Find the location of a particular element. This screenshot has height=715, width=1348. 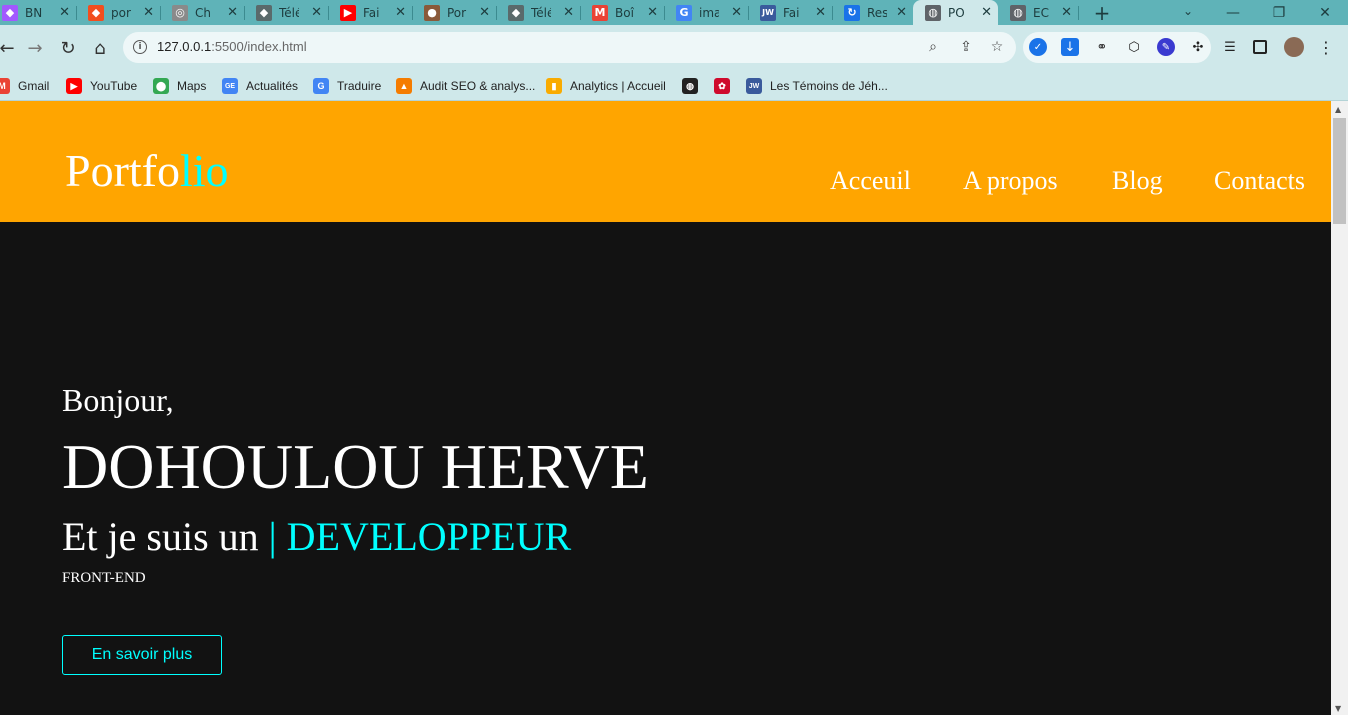

profile-avatar is located at coordinates (1294, 47).